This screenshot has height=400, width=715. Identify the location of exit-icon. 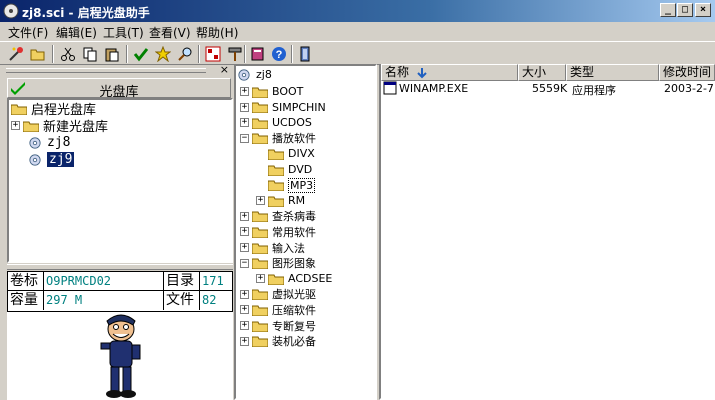
(305, 54).